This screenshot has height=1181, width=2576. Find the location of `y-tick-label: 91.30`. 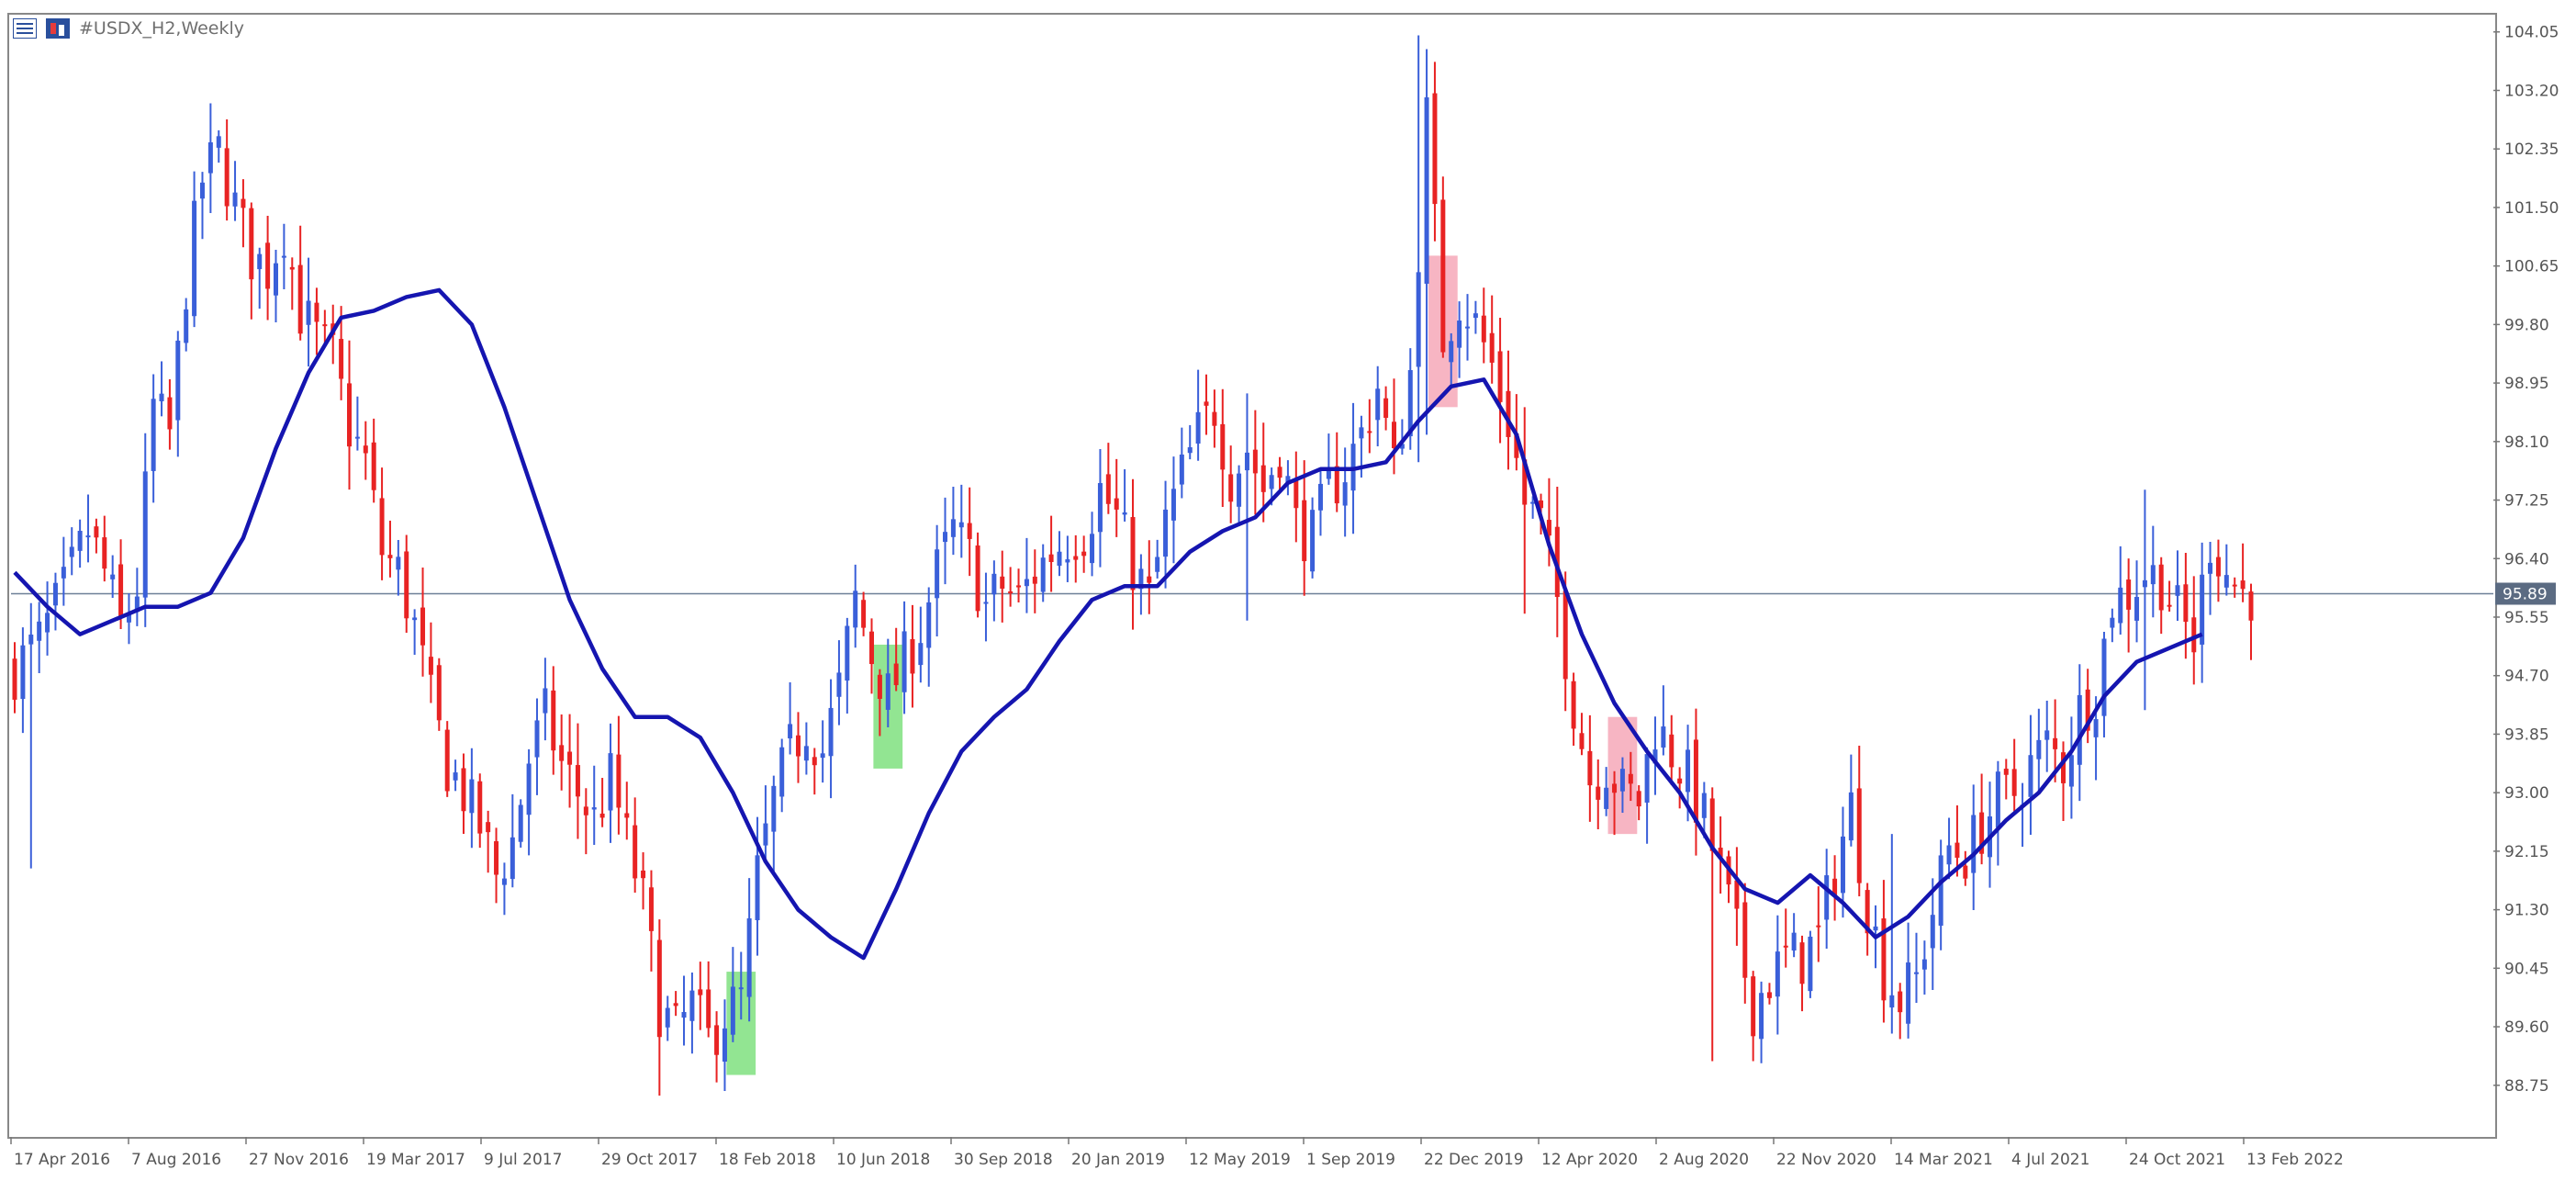

y-tick-label: 91.30 is located at coordinates (2526, 911).